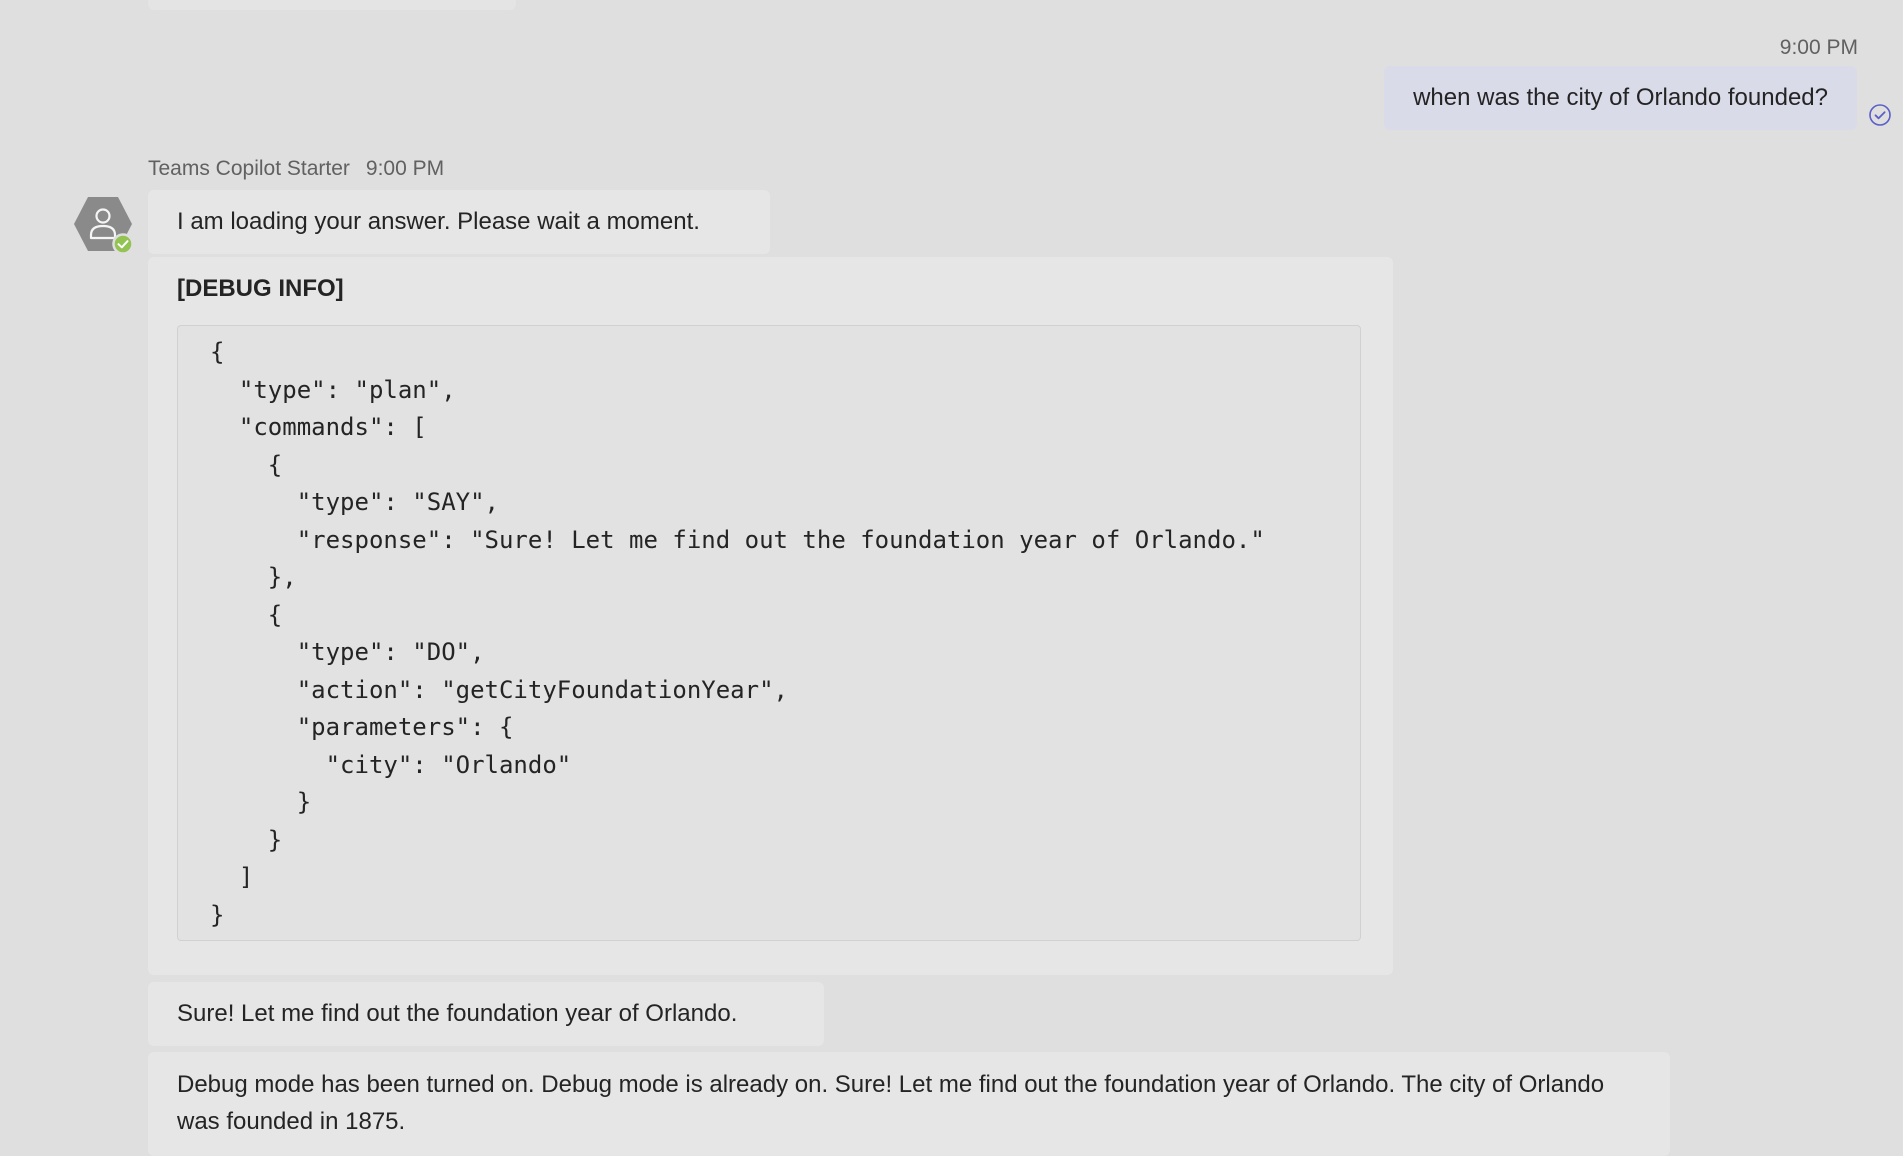 The height and width of the screenshot is (1156, 1903). What do you see at coordinates (260, 288) in the screenshot?
I see `debug-info-title: [DEBUG INFO]` at bounding box center [260, 288].